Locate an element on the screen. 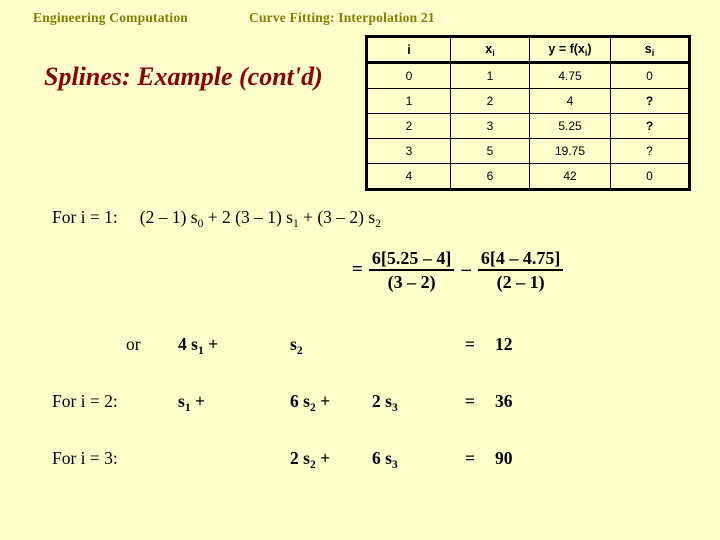 Image resolution: width=720 pixels, height=540 pixels. equation-row-1-term-2: s2 is located at coordinates (296, 345).